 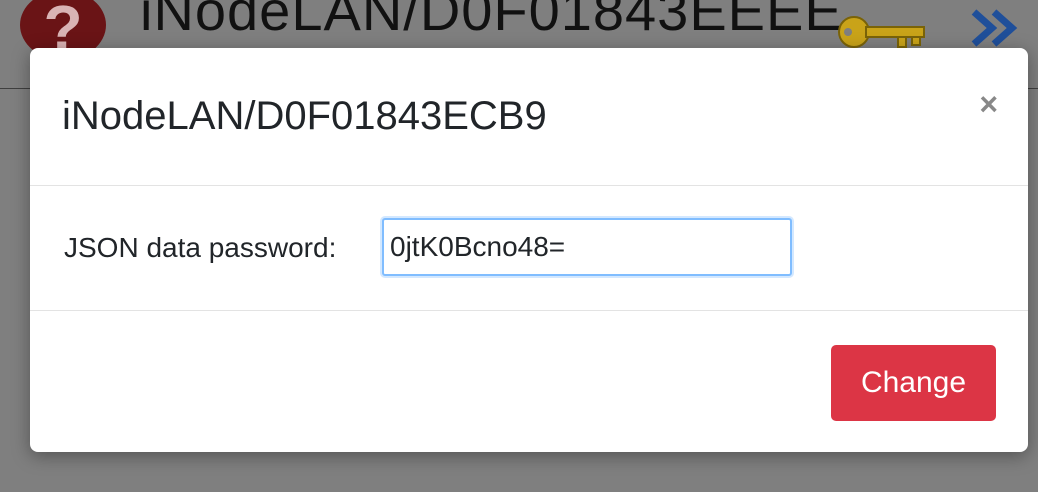 I want to click on forward-icon, so click(x=998, y=28).